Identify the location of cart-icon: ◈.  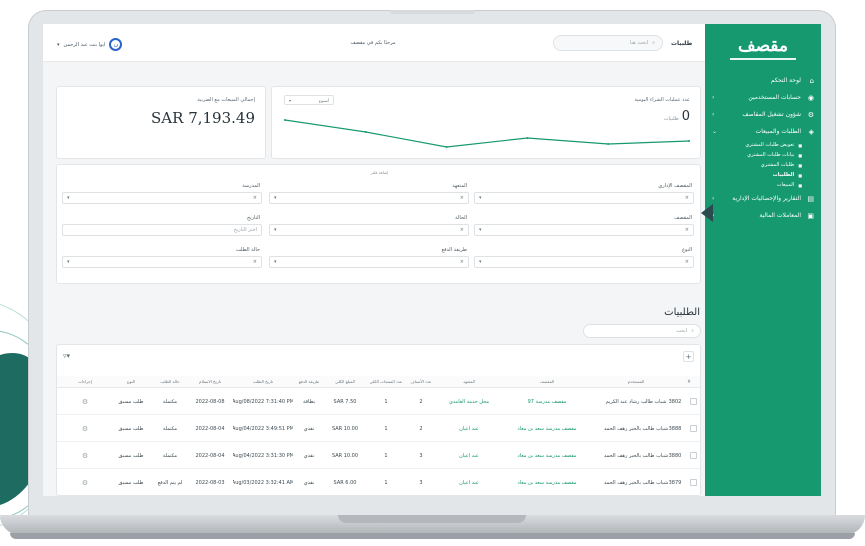
(811, 131).